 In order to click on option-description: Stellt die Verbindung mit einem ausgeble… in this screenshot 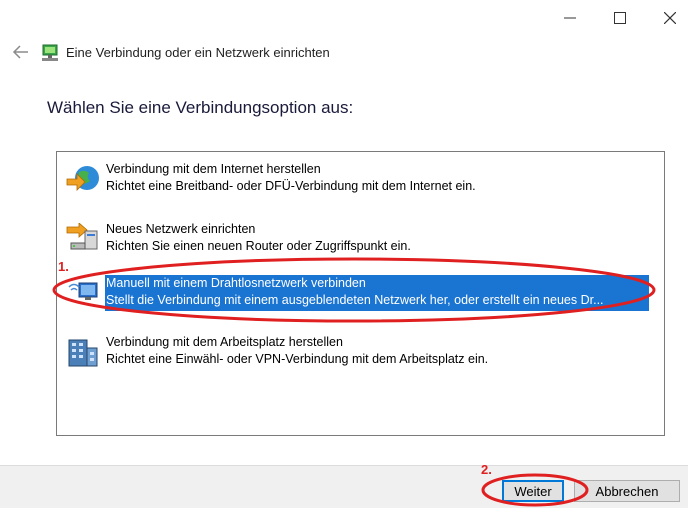, I will do `click(355, 300)`.